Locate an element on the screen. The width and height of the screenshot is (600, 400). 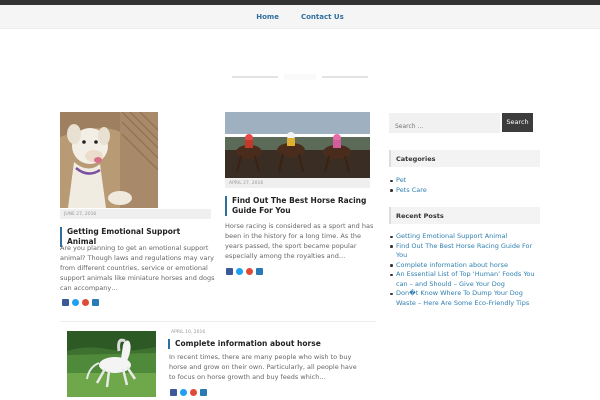
post-date: JUNE 27, 2016 is located at coordinates (135, 214).